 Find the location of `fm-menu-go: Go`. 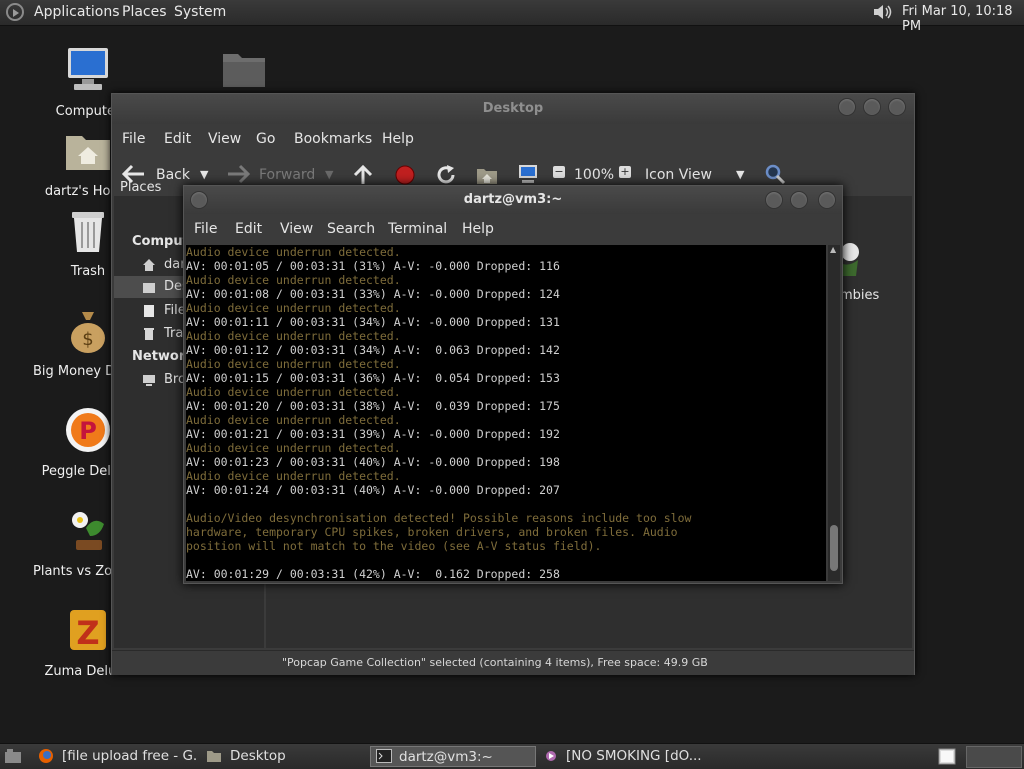

fm-menu-go: Go is located at coordinates (265, 139).